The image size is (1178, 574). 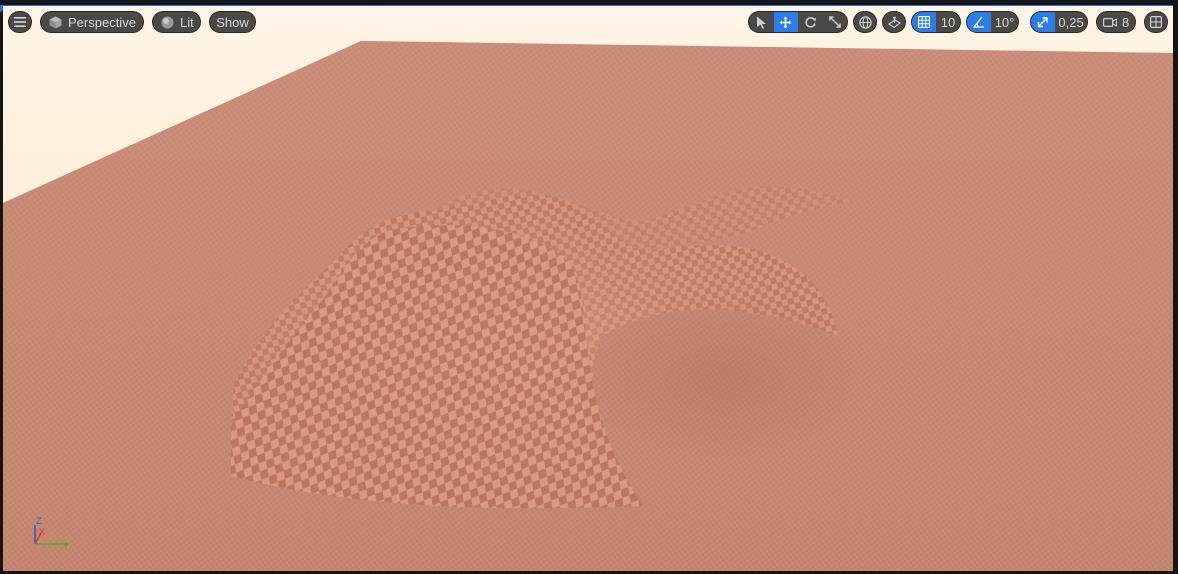 What do you see at coordinates (42, 532) in the screenshot?
I see `axis-x-label: X` at bounding box center [42, 532].